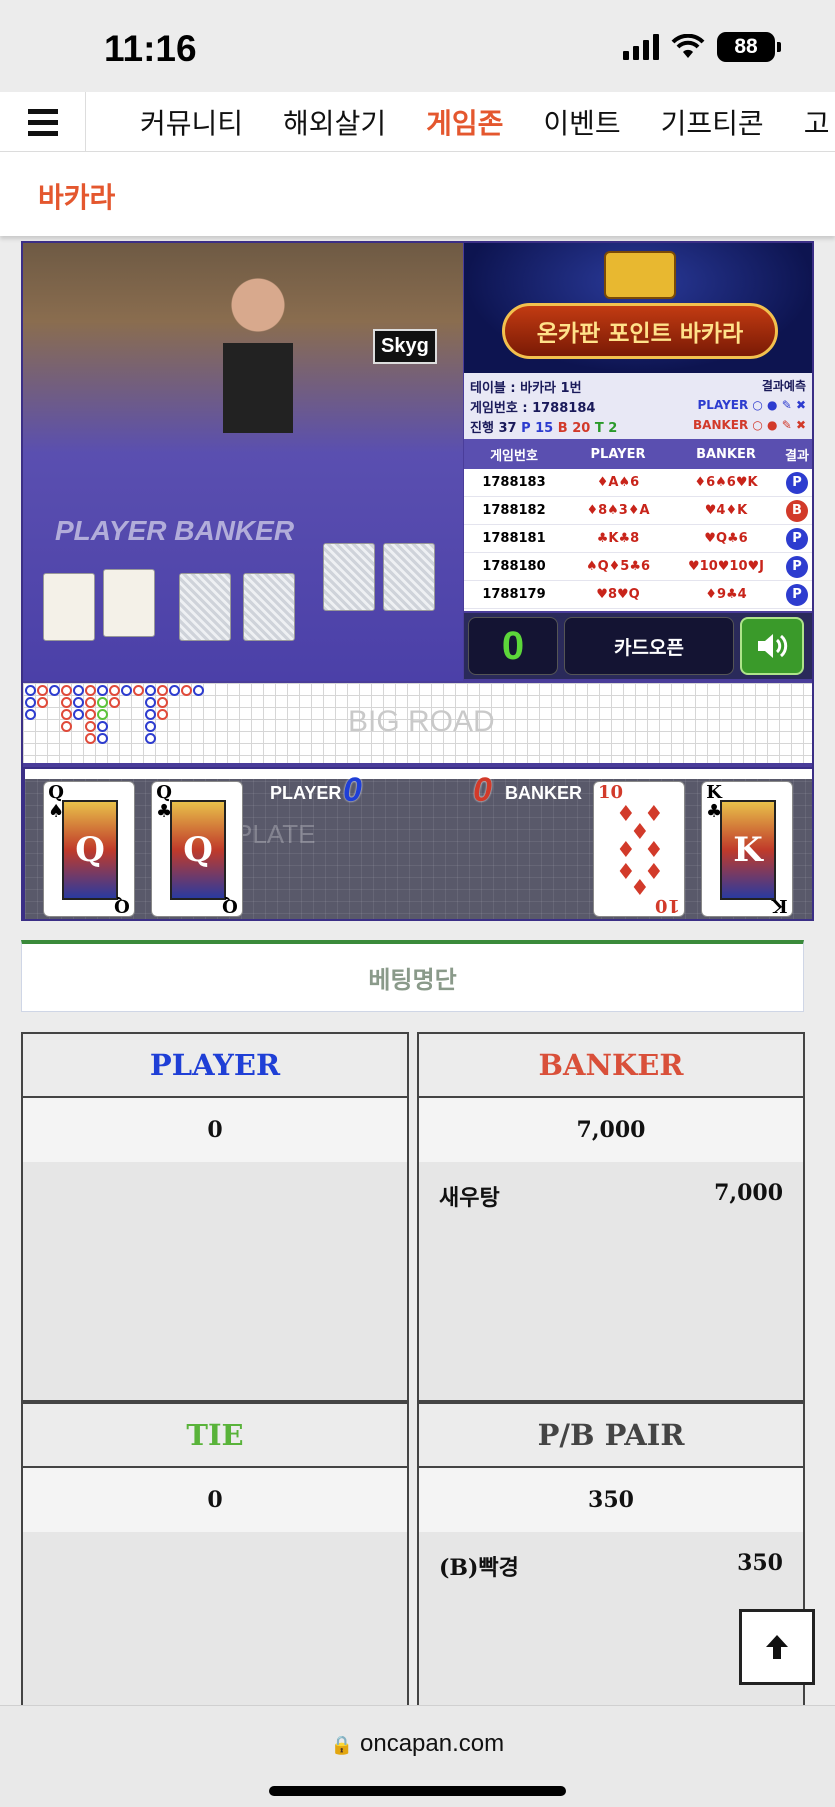 The image size is (835, 1807). I want to click on prediction-title: 결과예측, so click(783, 386).